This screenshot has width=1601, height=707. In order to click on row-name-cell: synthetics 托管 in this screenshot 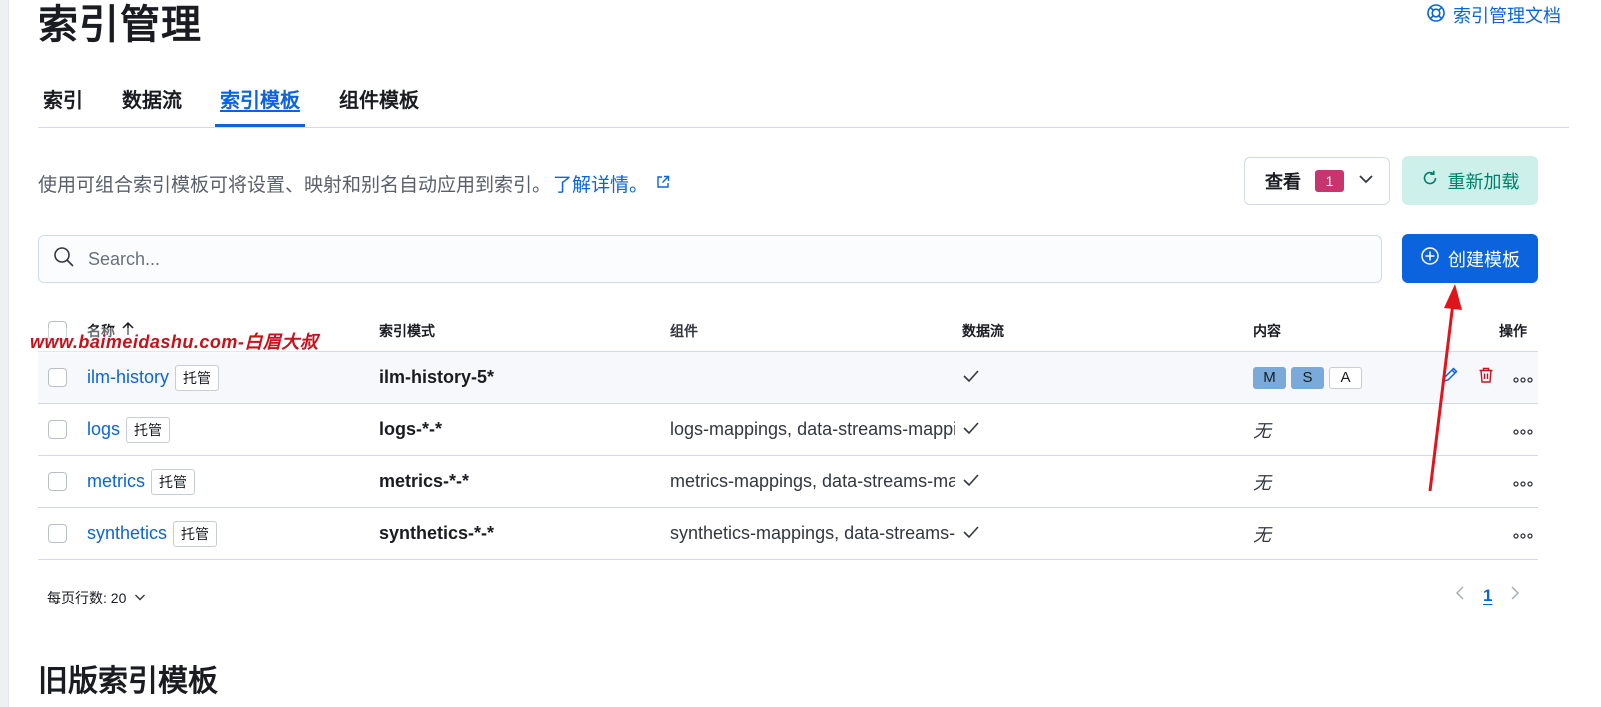, I will do `click(152, 533)`.